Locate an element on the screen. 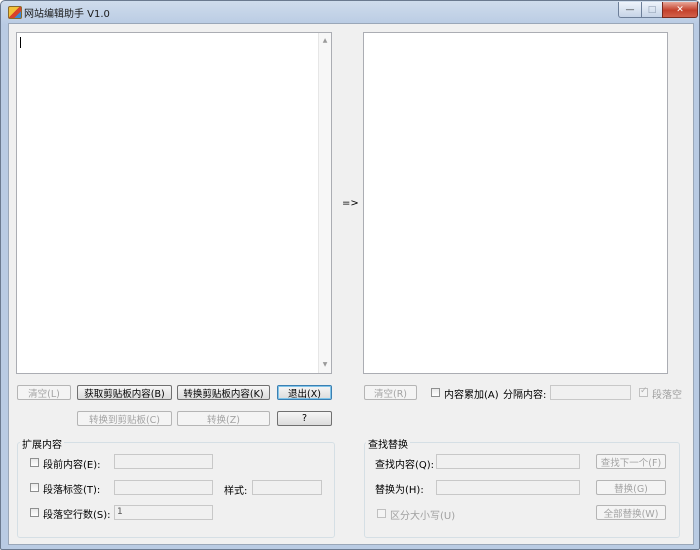 This screenshot has height=550, width=700. paragraph-tag-label: 段落标签(T): is located at coordinates (72, 490).